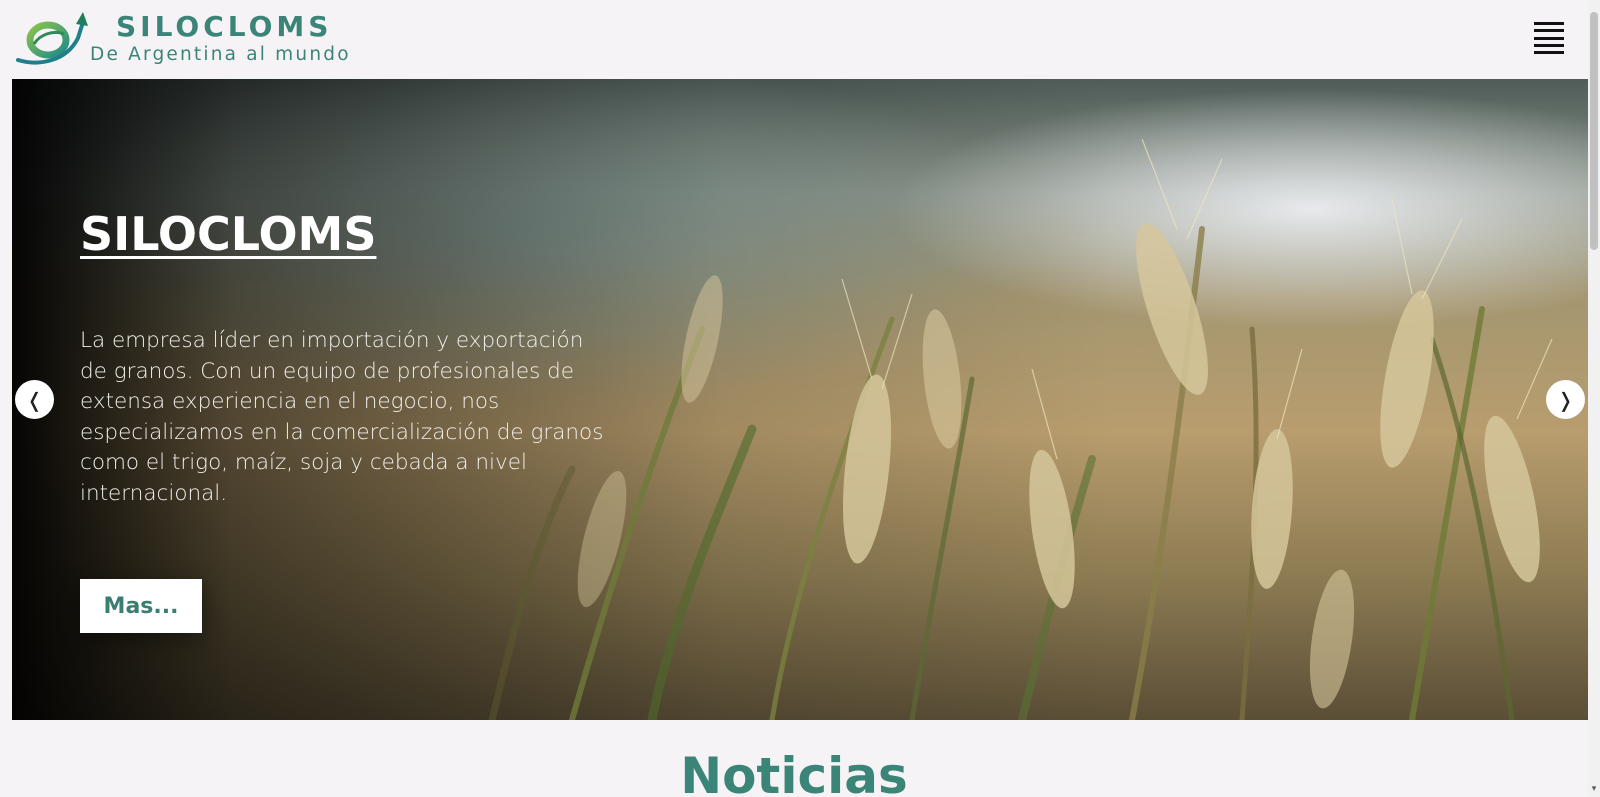  What do you see at coordinates (794, 39) in the screenshot?
I see `site-header: SILOCLOMS De Argentina al mundo` at bounding box center [794, 39].